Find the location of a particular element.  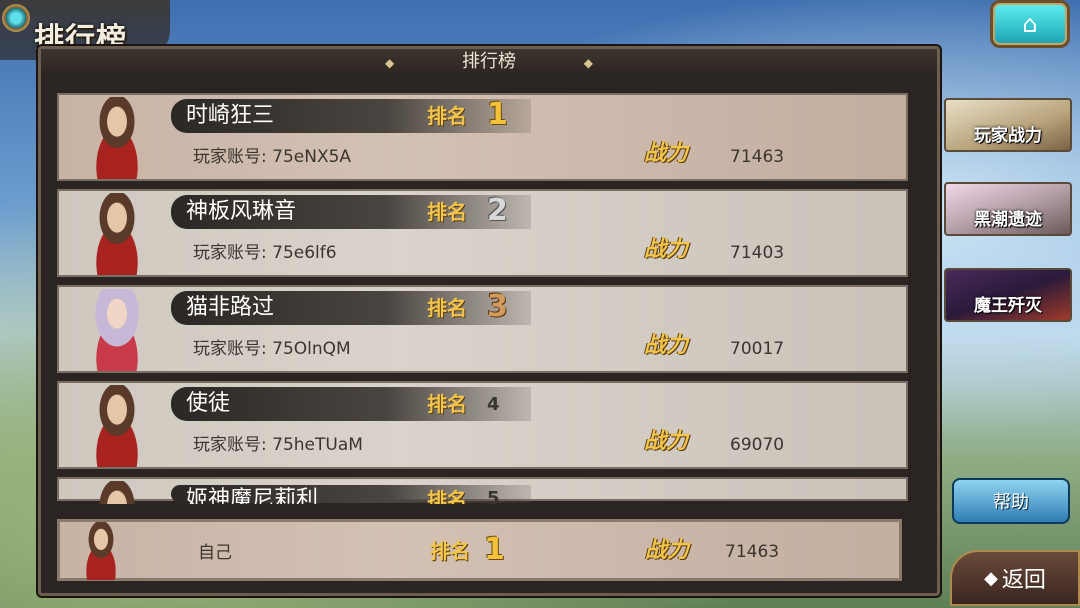

power-value: 69070 is located at coordinates (757, 445).